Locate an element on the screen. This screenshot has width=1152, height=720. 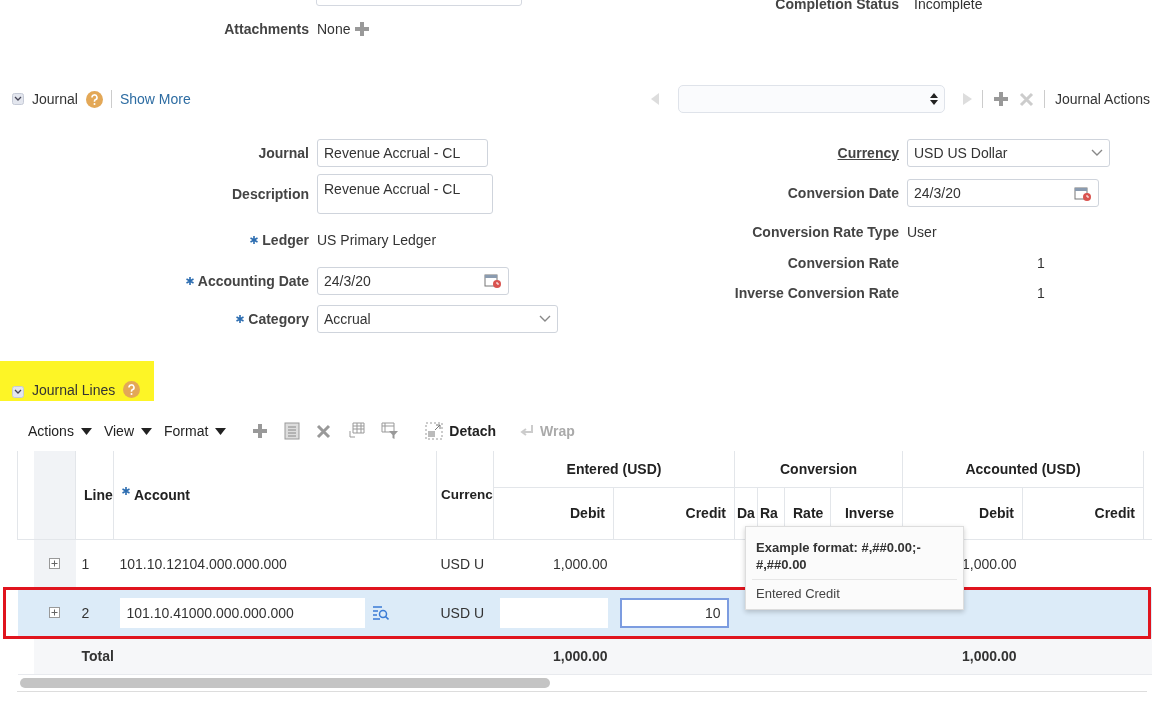
field-label: Category is located at coordinates (278, 319).